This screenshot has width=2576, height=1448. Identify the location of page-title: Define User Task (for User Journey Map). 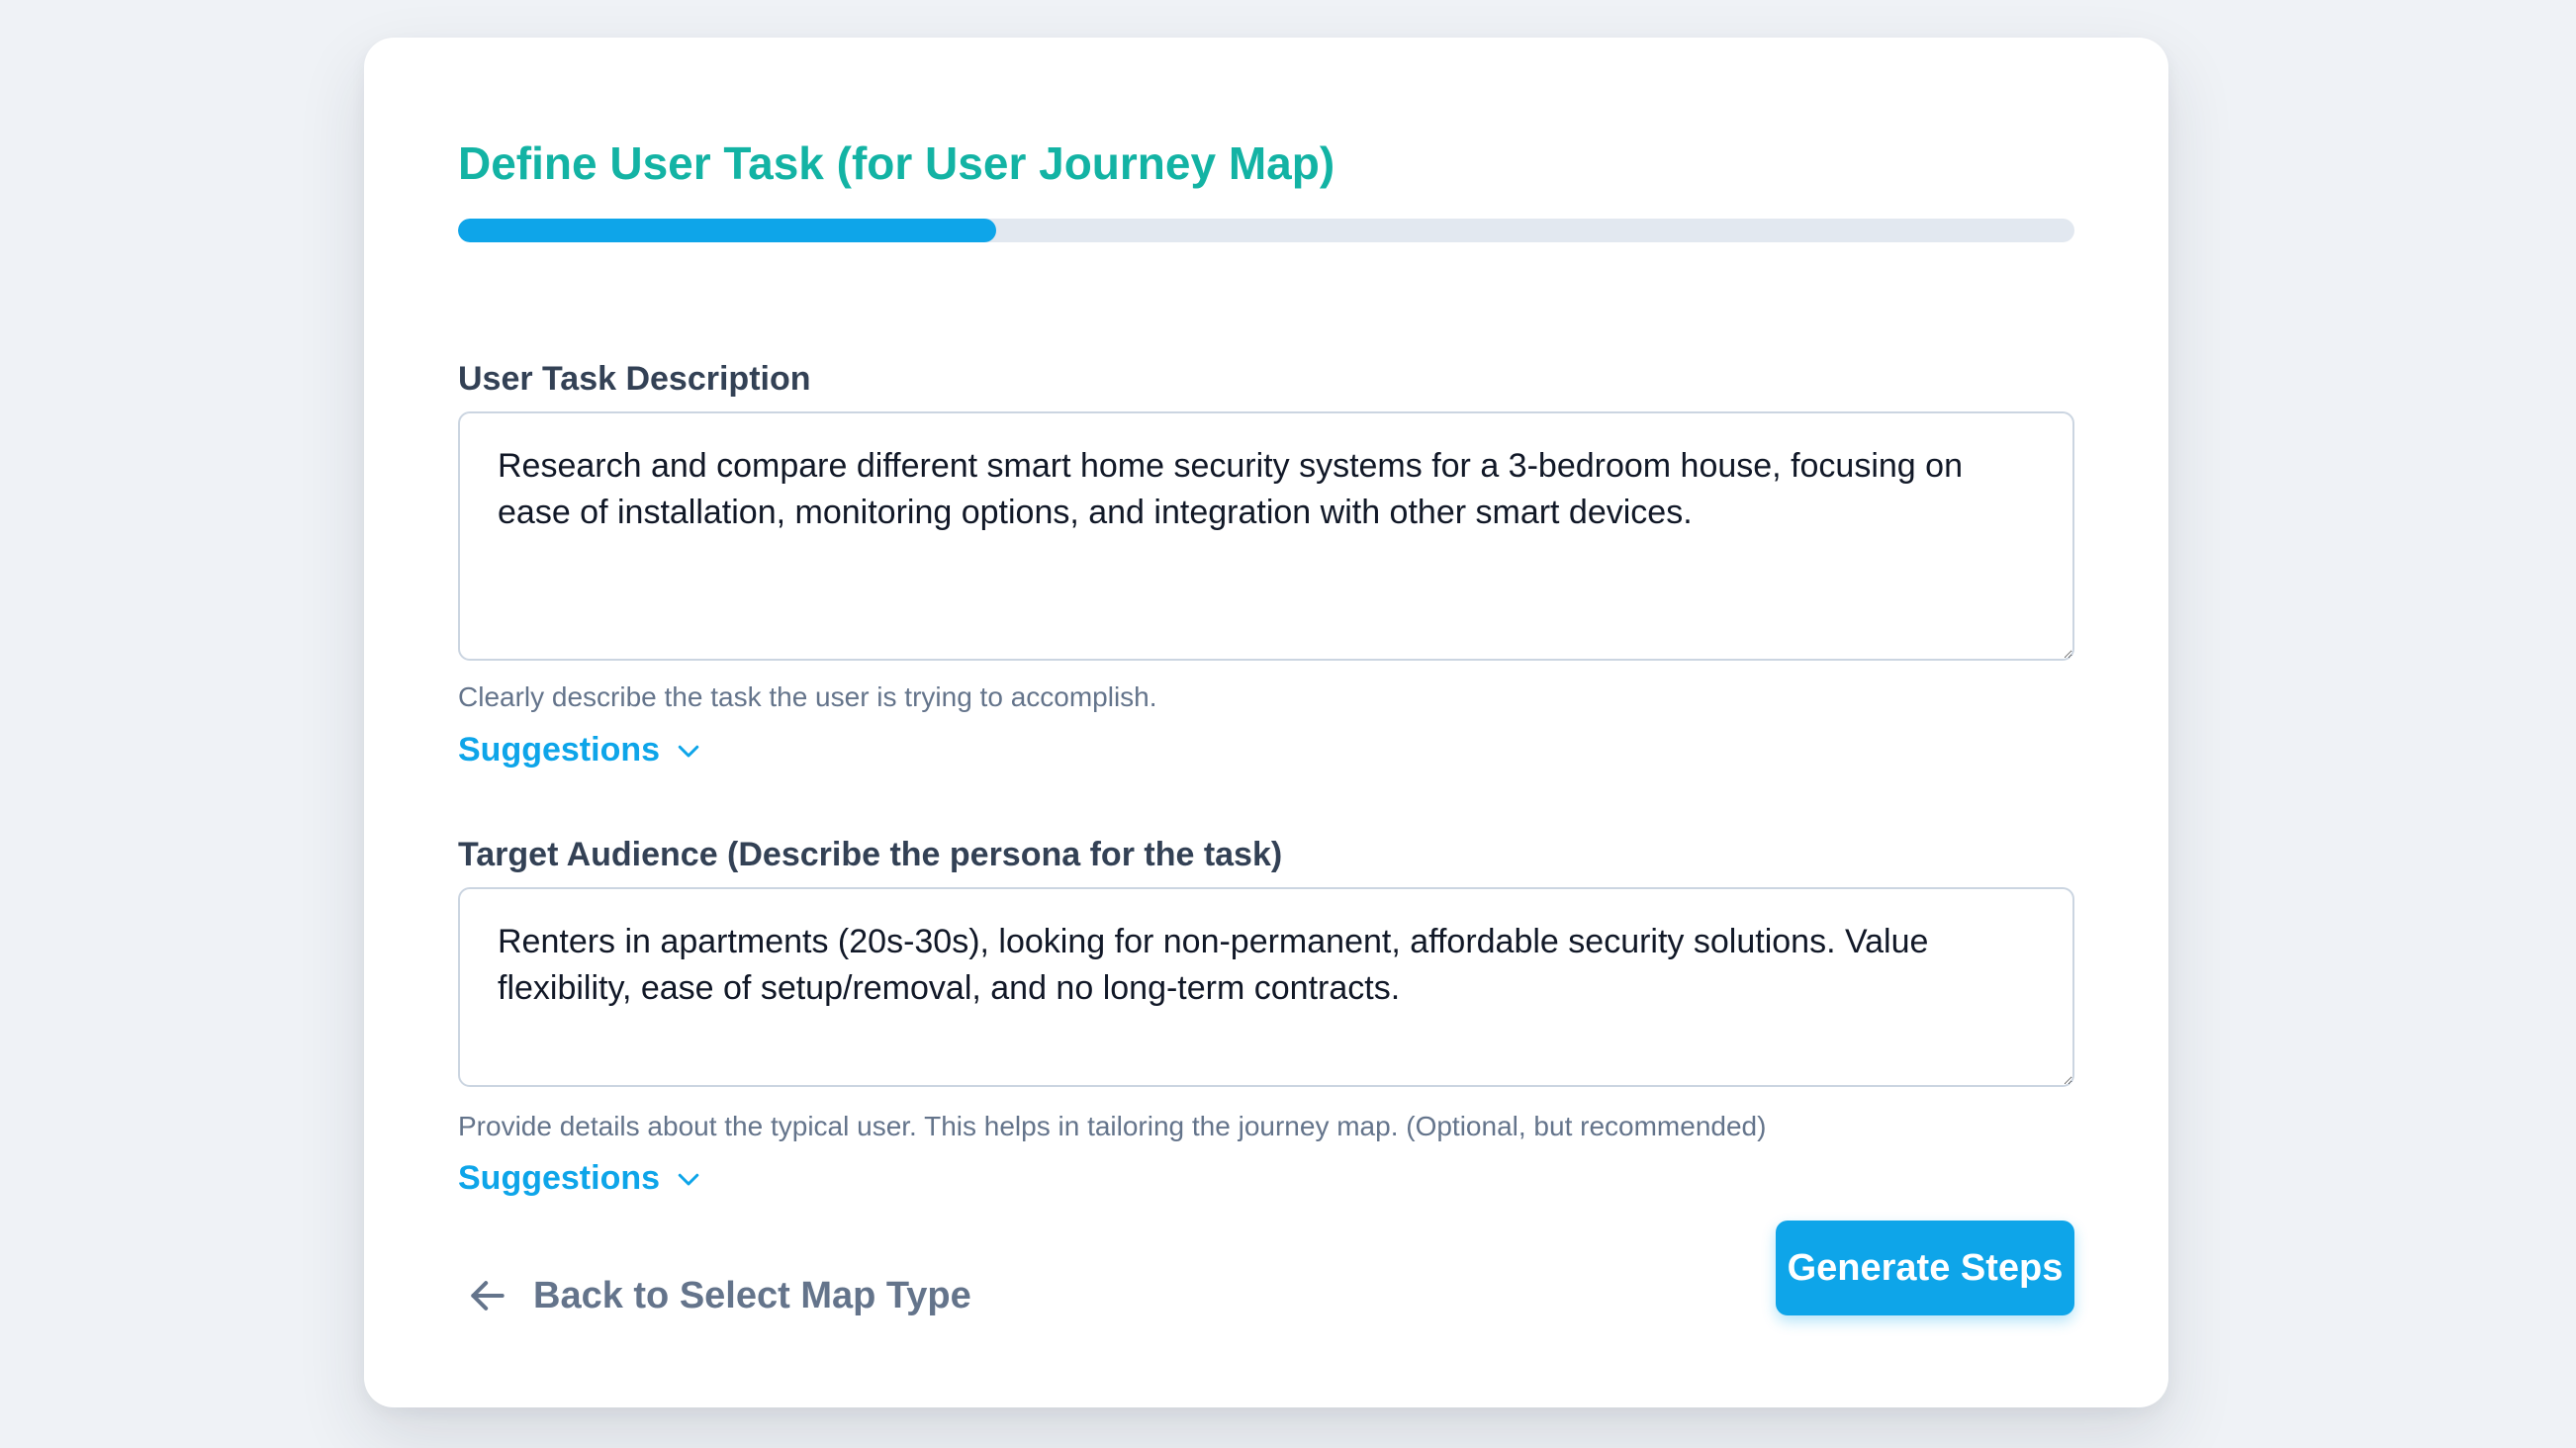
(897, 163).